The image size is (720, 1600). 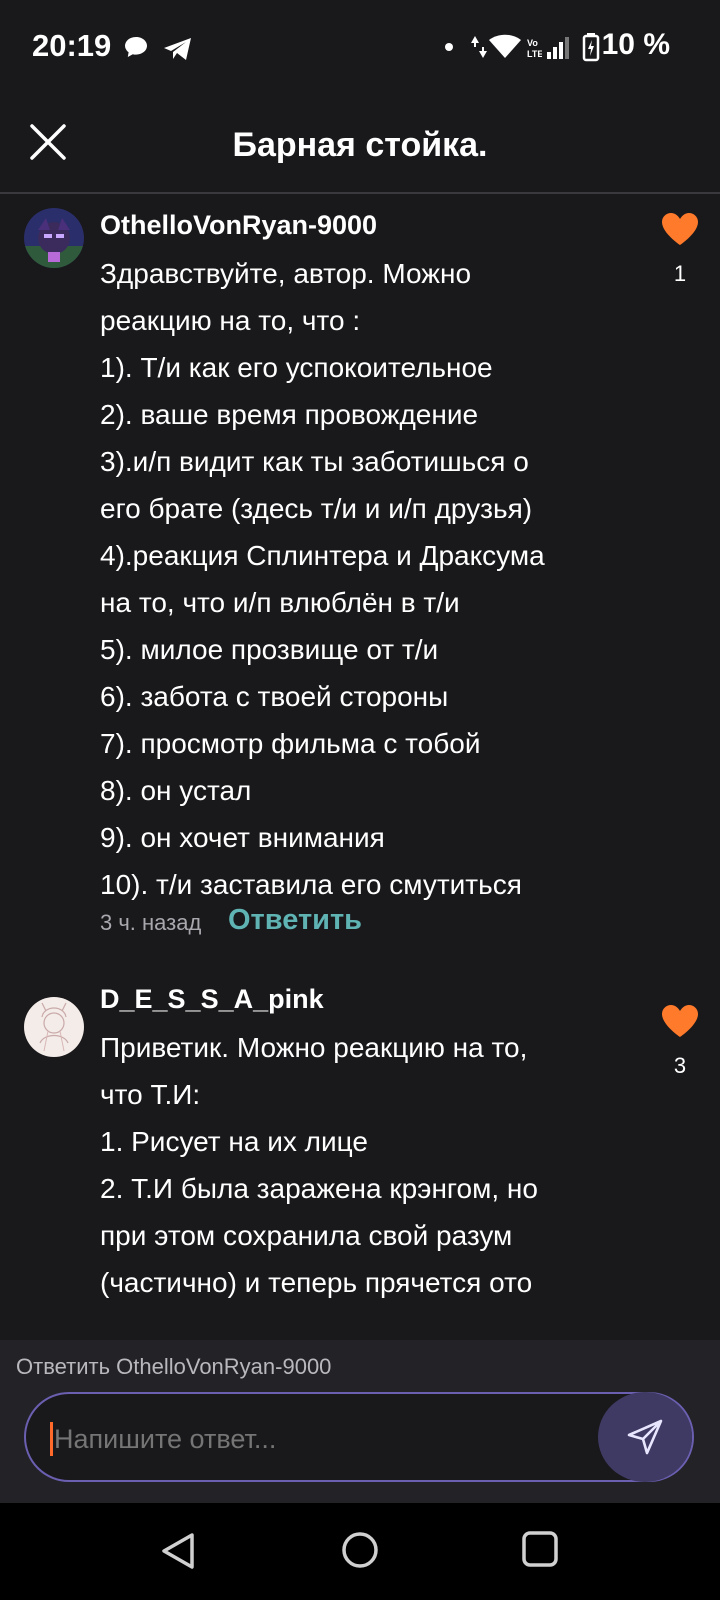 What do you see at coordinates (295, 920) in the screenshot?
I see `reply-button: Ответить` at bounding box center [295, 920].